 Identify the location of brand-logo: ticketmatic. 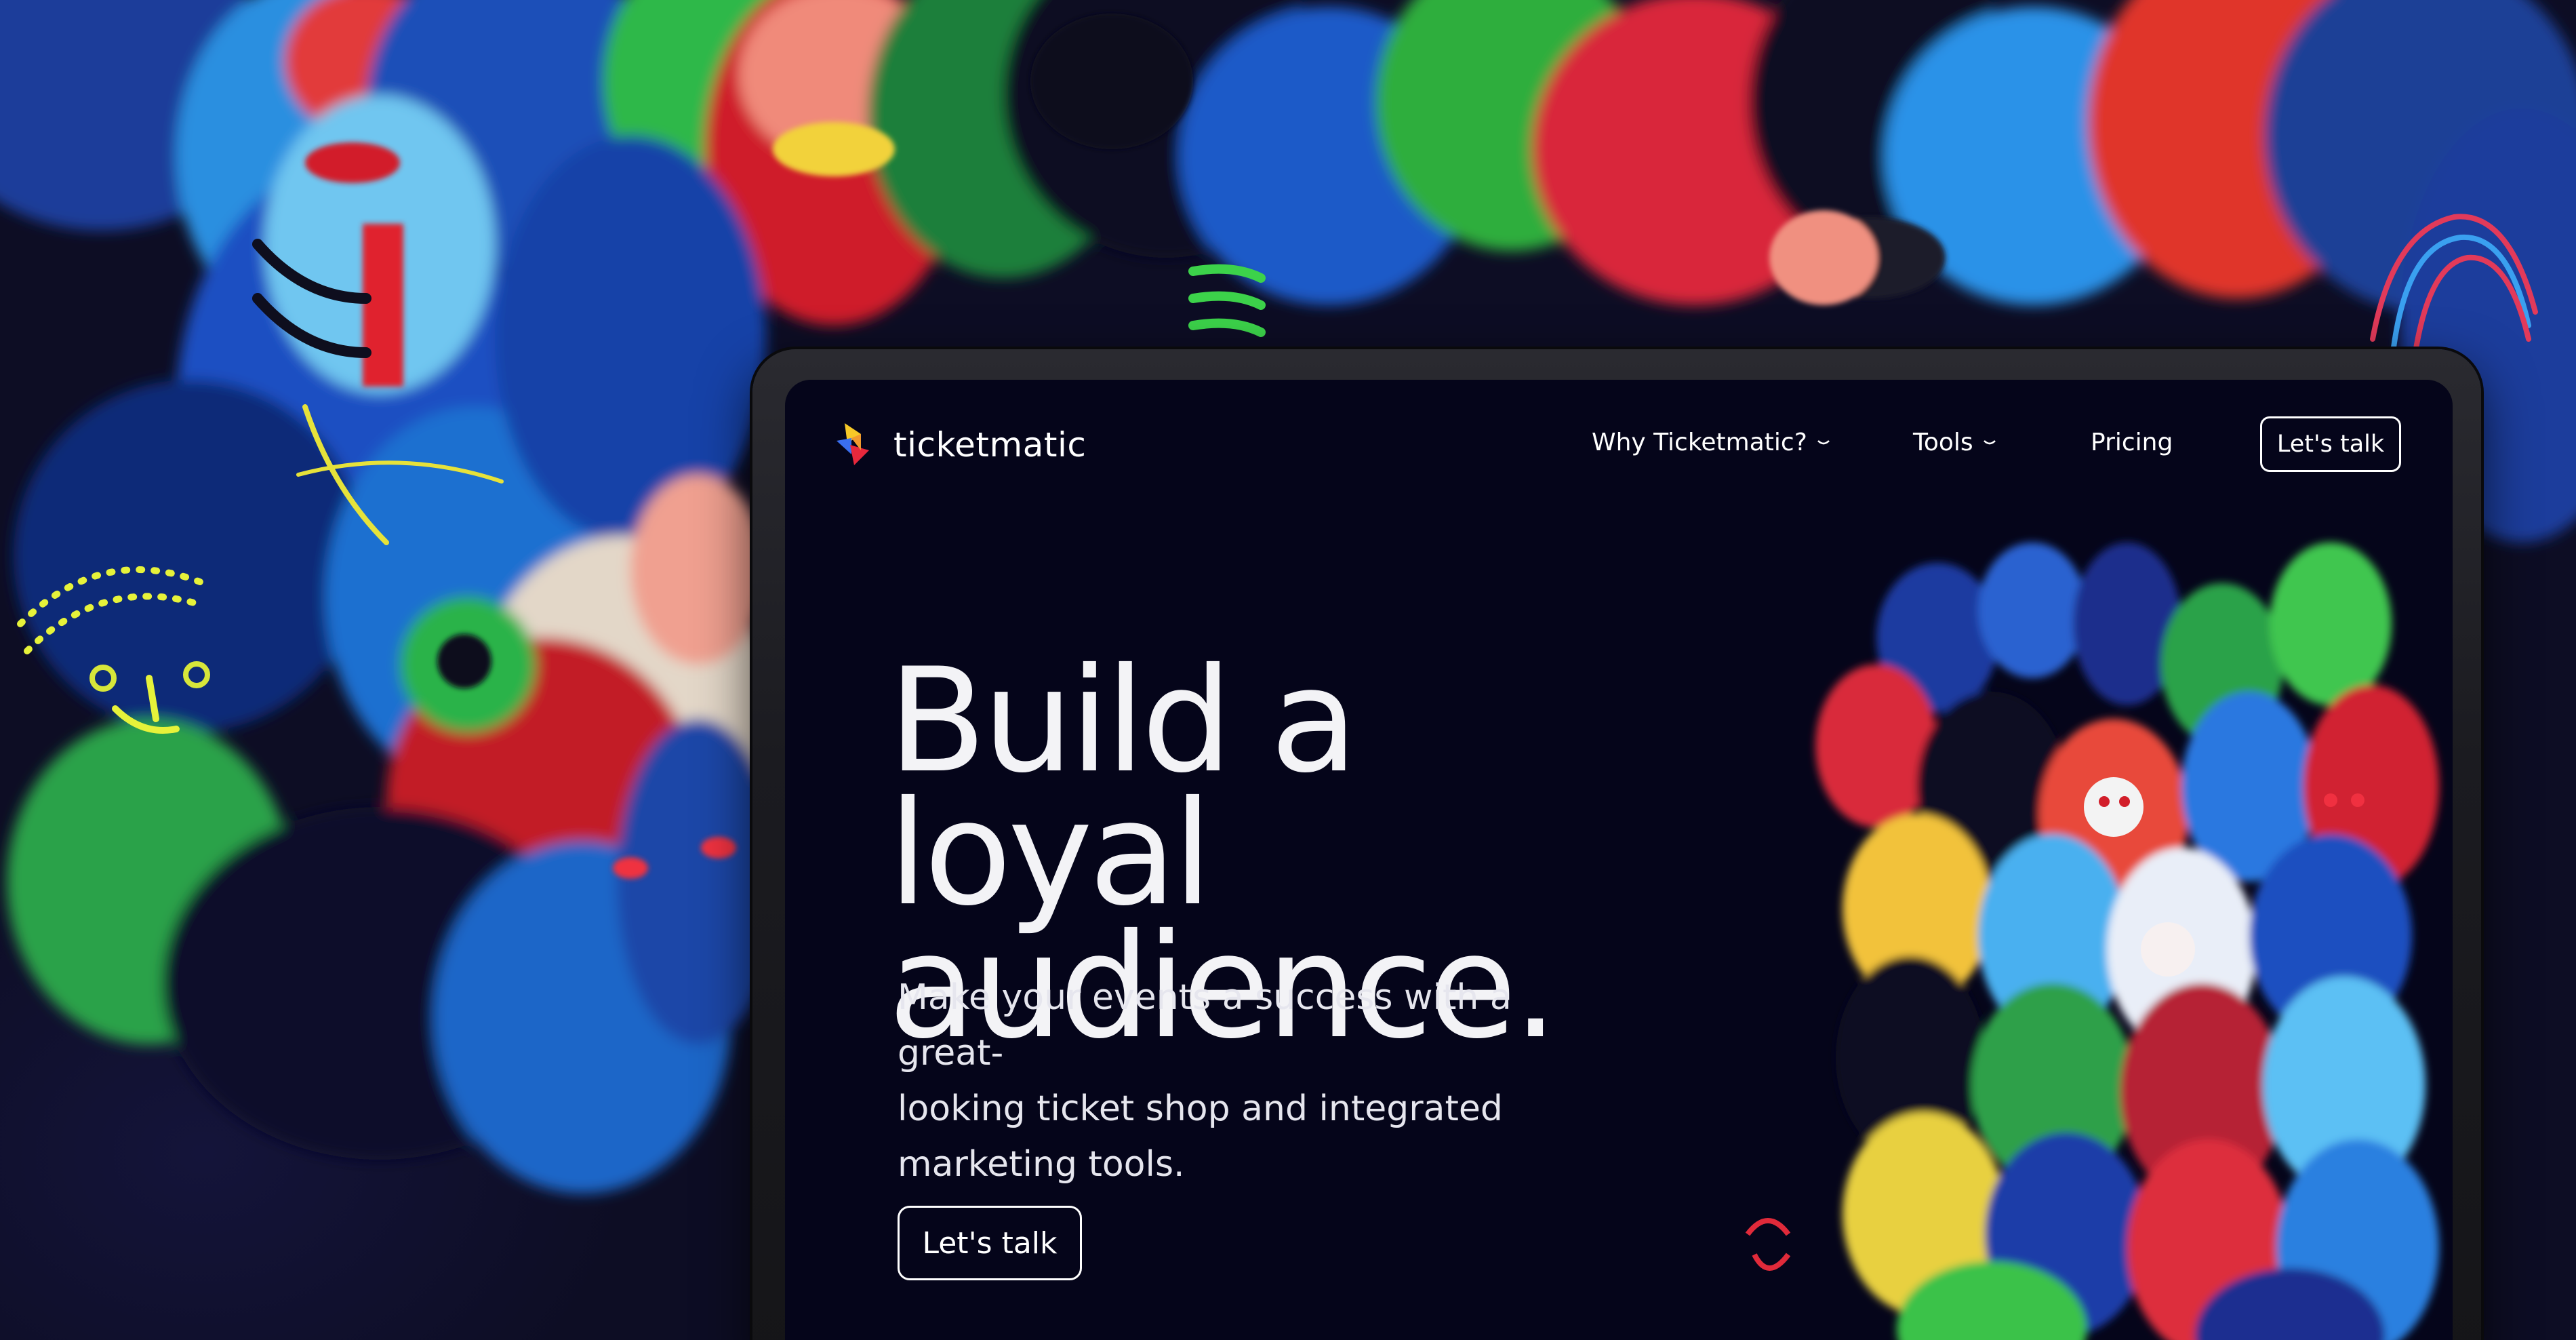
(960, 444).